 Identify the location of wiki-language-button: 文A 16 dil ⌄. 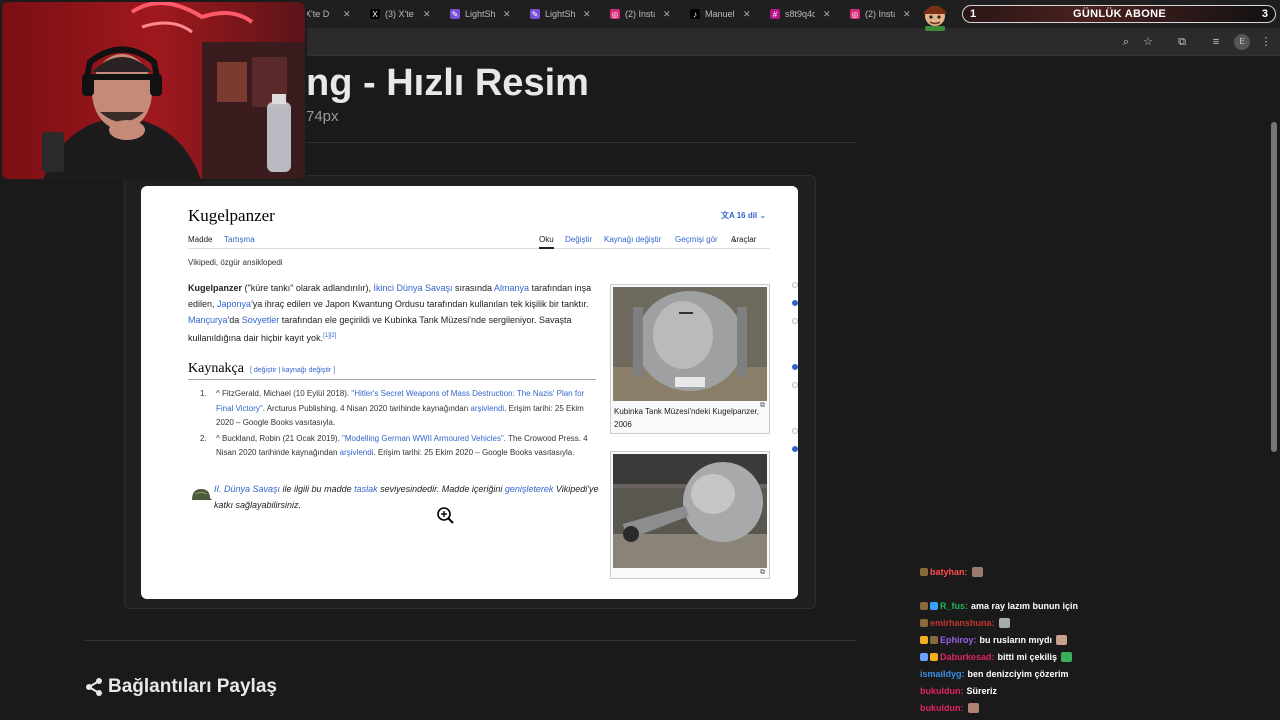
(744, 215).